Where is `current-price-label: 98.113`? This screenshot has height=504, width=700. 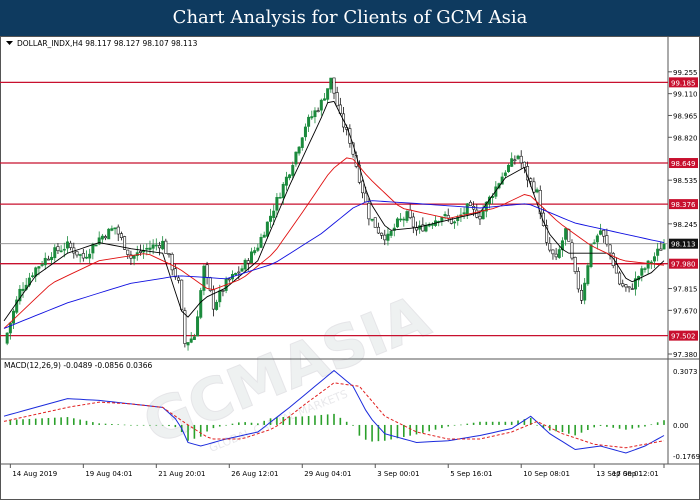
current-price-label: 98.113 is located at coordinates (683, 245).